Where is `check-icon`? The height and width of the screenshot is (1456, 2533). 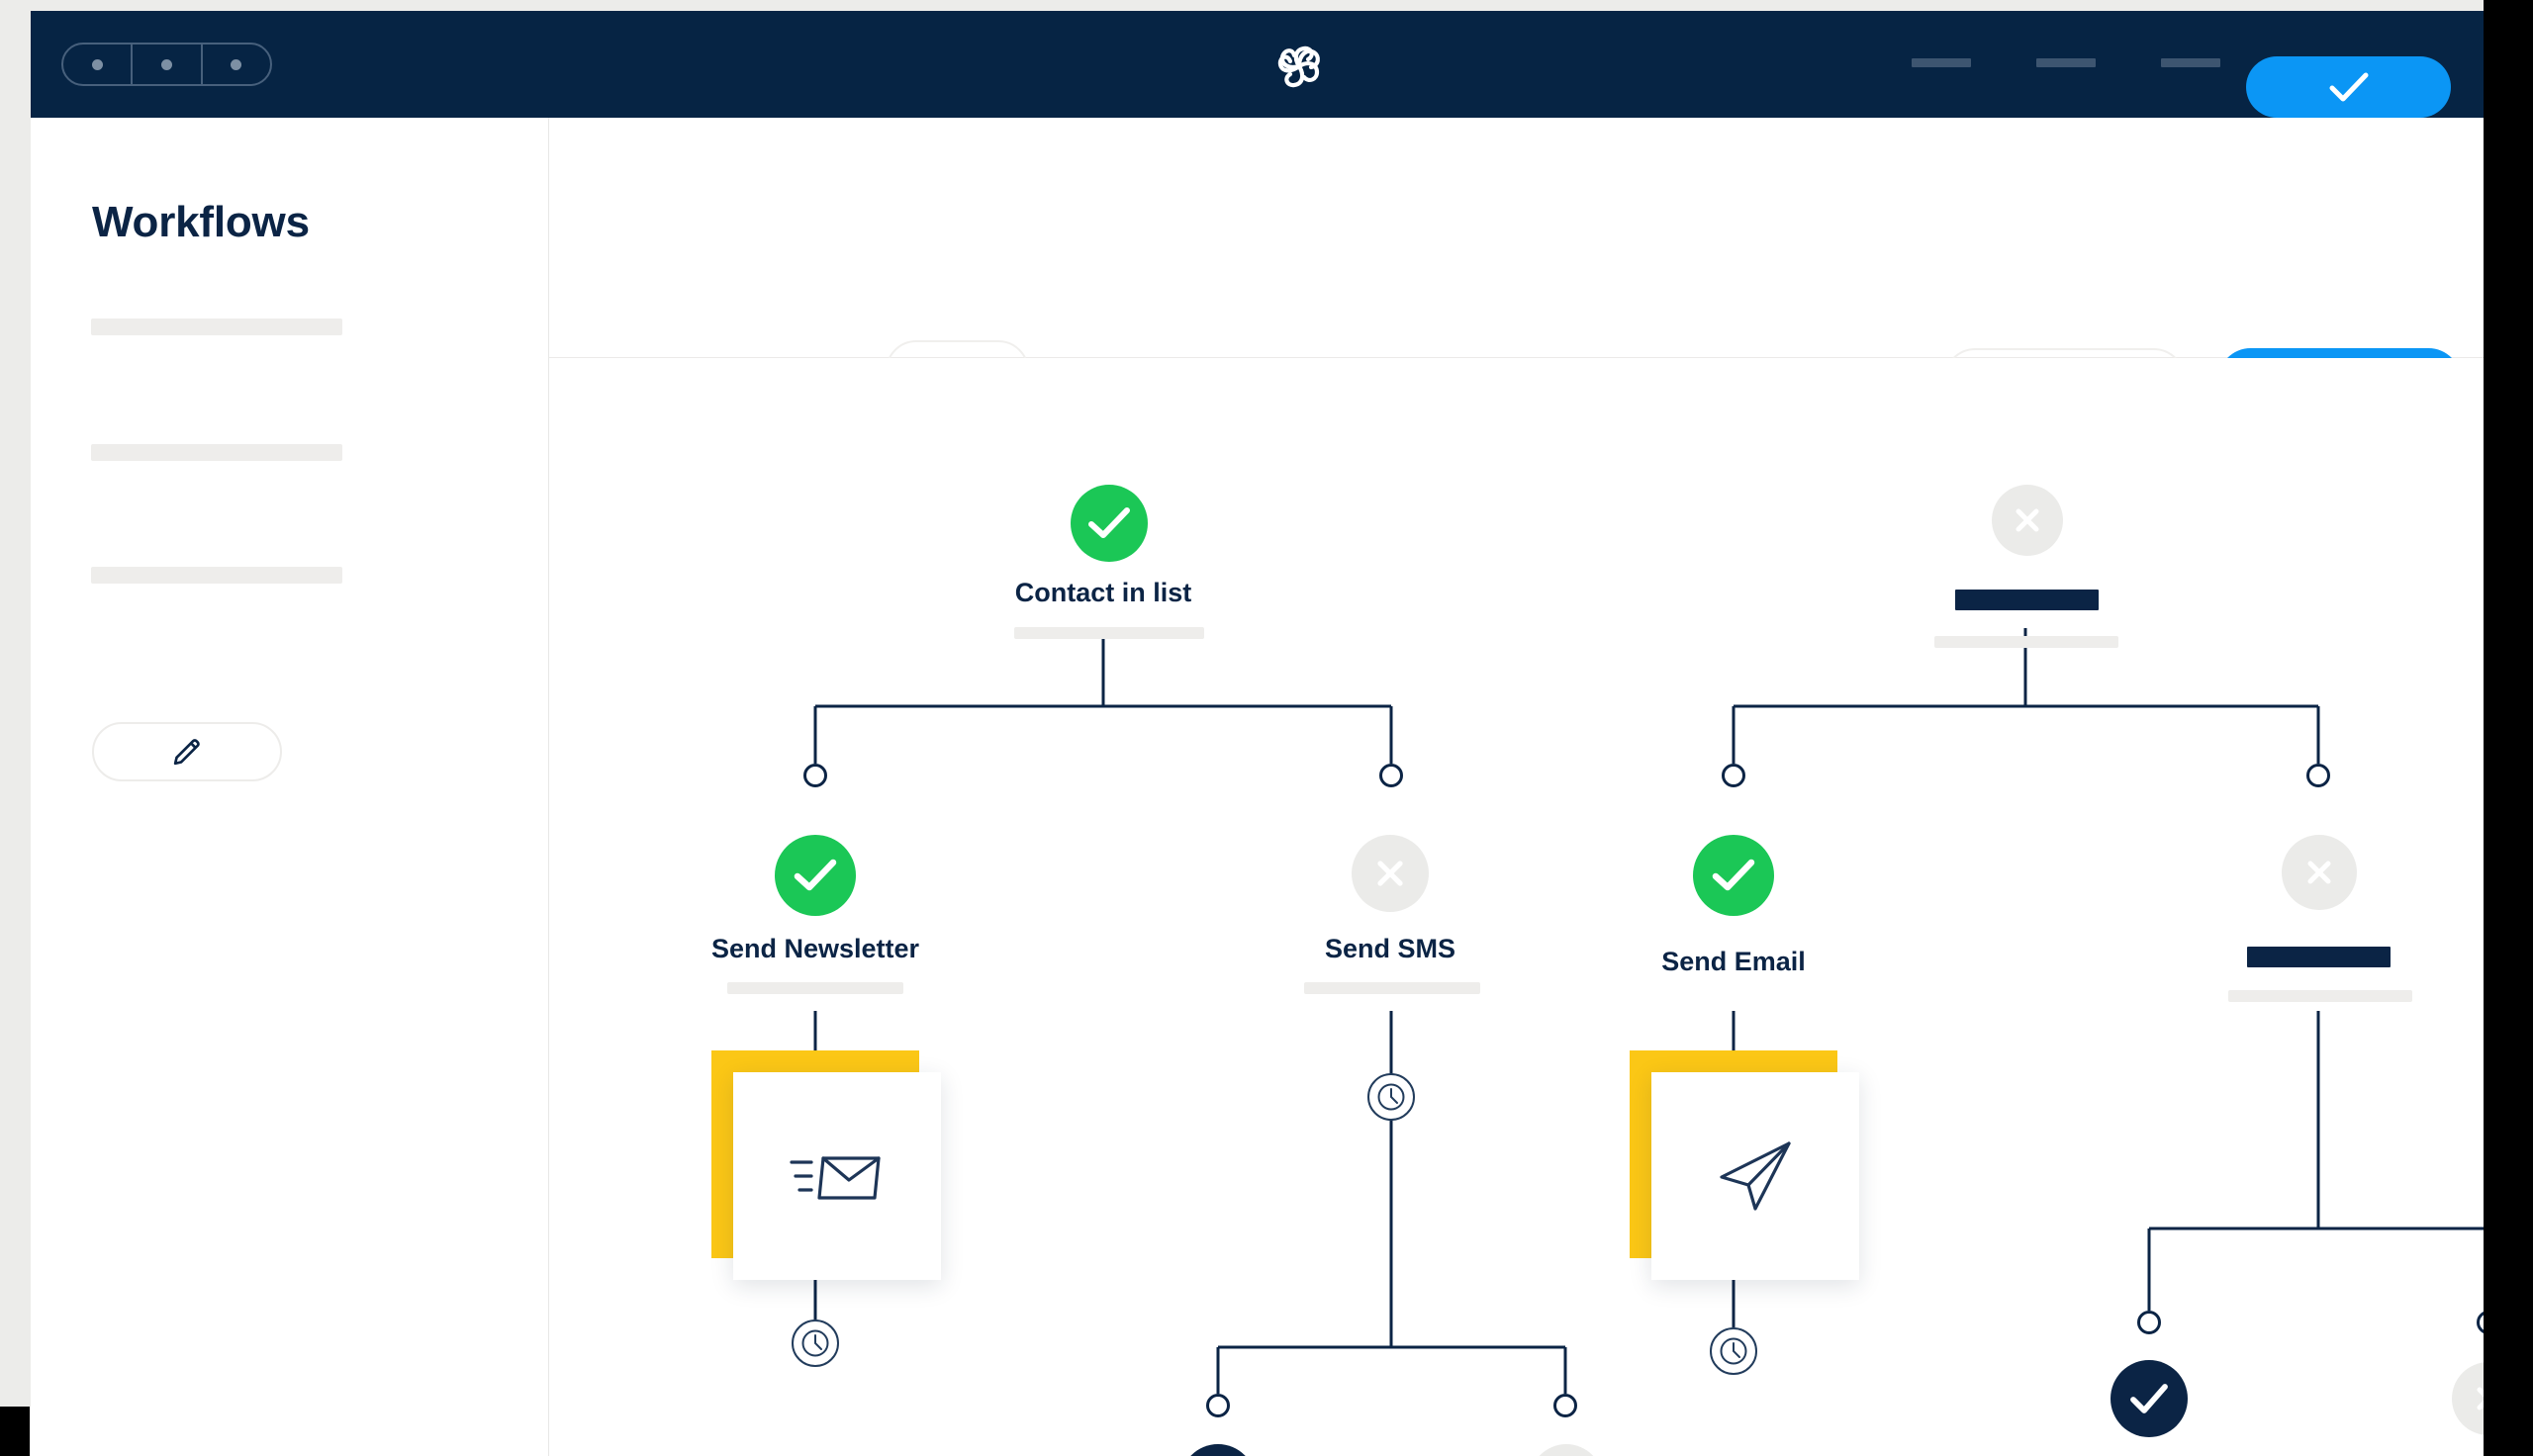 check-icon is located at coordinates (2349, 87).